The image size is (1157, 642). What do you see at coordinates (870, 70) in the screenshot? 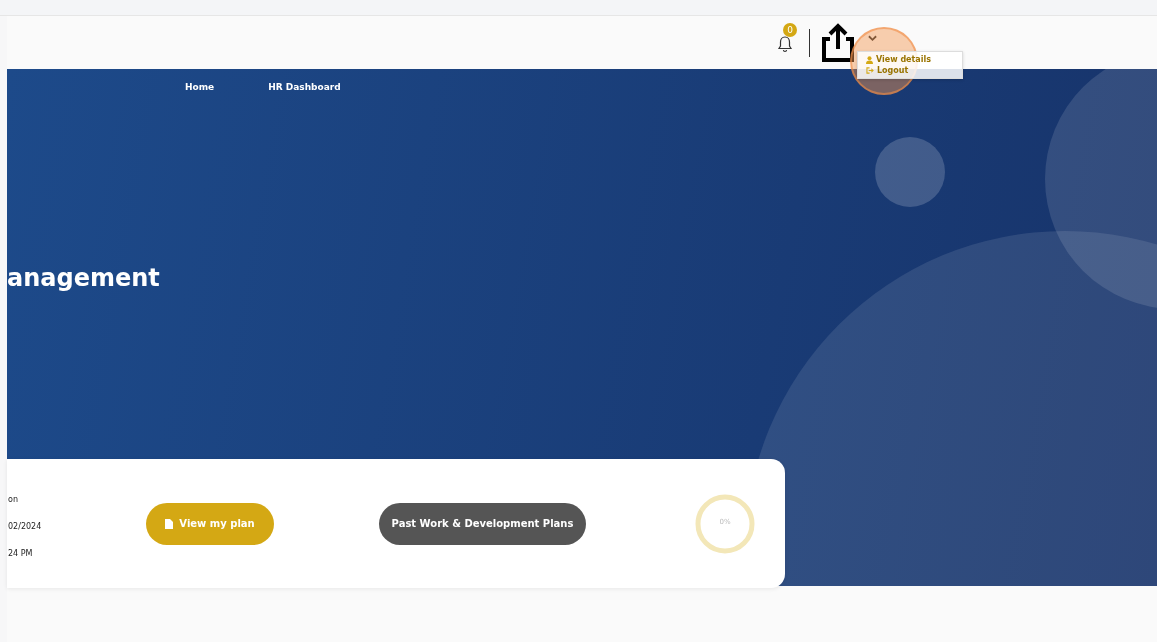
I see `logout-icon` at bounding box center [870, 70].